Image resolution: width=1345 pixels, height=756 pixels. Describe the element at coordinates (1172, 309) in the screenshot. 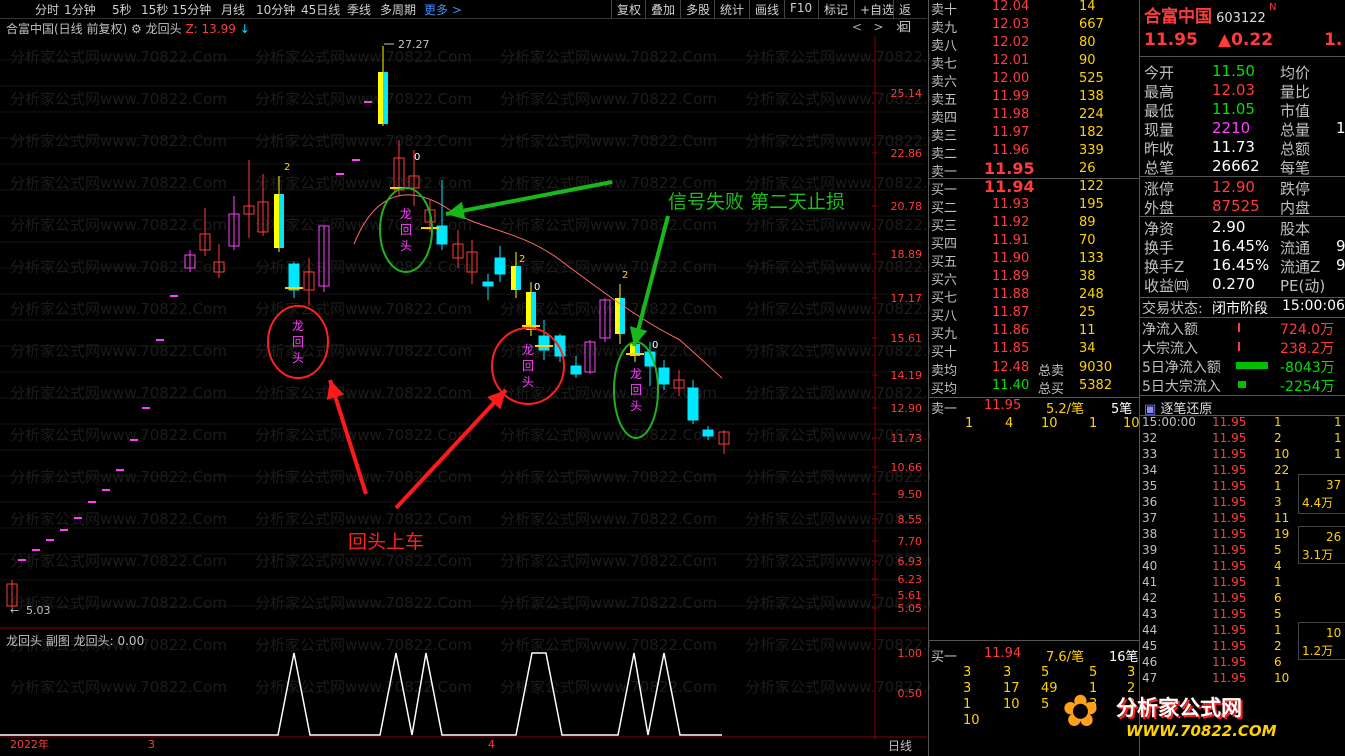

I see `trade-state-label: 交易状态:` at that location.